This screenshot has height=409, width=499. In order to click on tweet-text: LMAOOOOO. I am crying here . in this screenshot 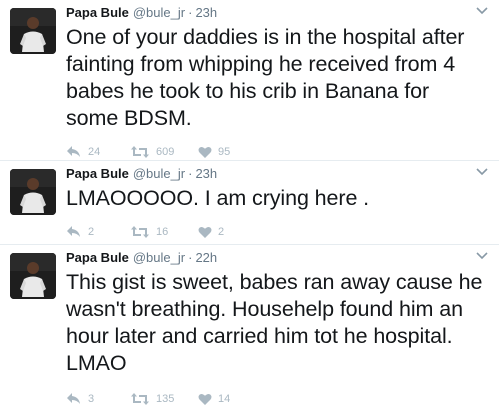, I will do `click(218, 198)`.